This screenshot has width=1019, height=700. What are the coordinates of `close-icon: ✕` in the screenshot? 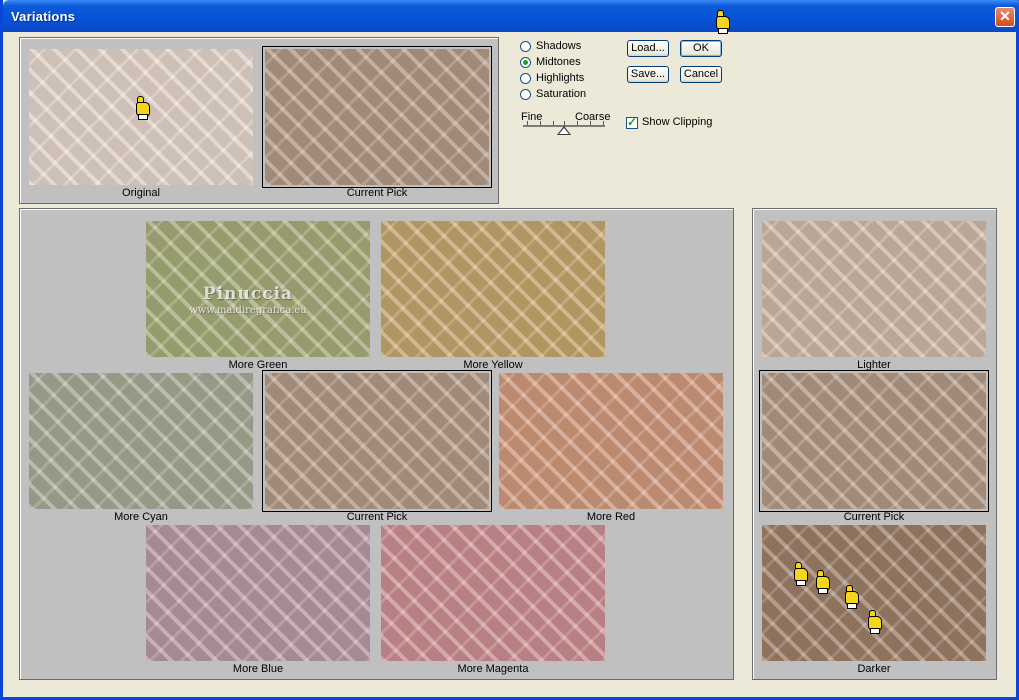 It's located at (1005, 16).